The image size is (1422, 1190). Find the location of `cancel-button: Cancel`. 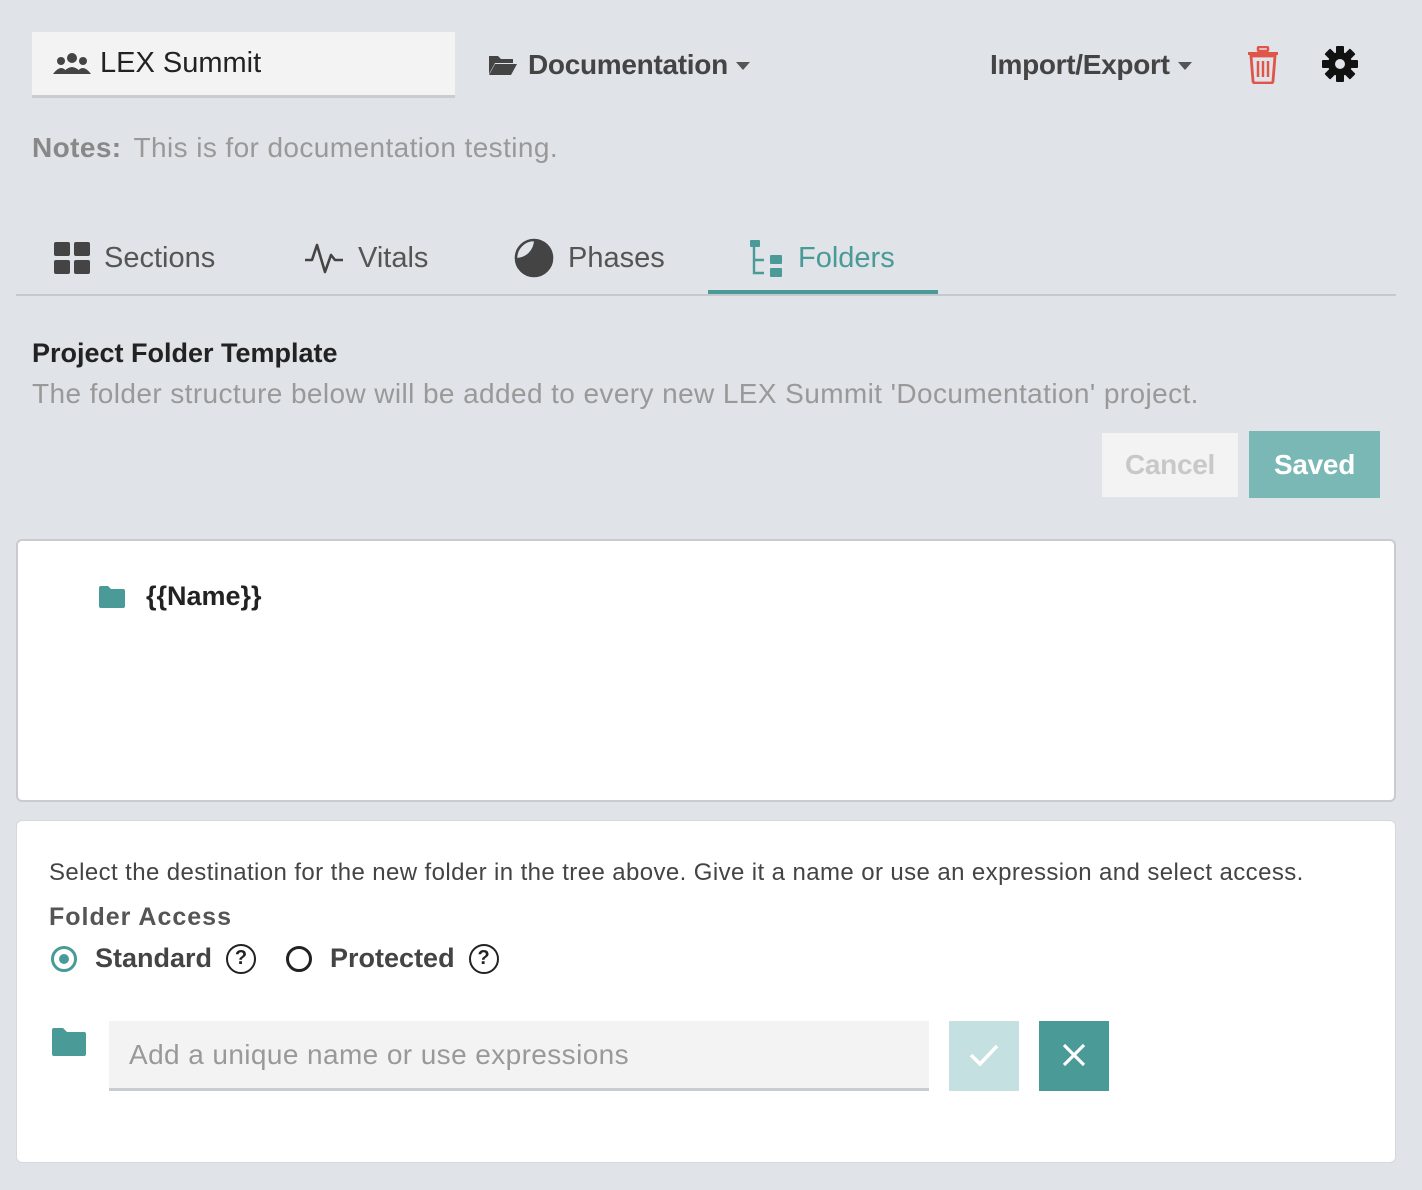

cancel-button: Cancel is located at coordinates (1170, 465).